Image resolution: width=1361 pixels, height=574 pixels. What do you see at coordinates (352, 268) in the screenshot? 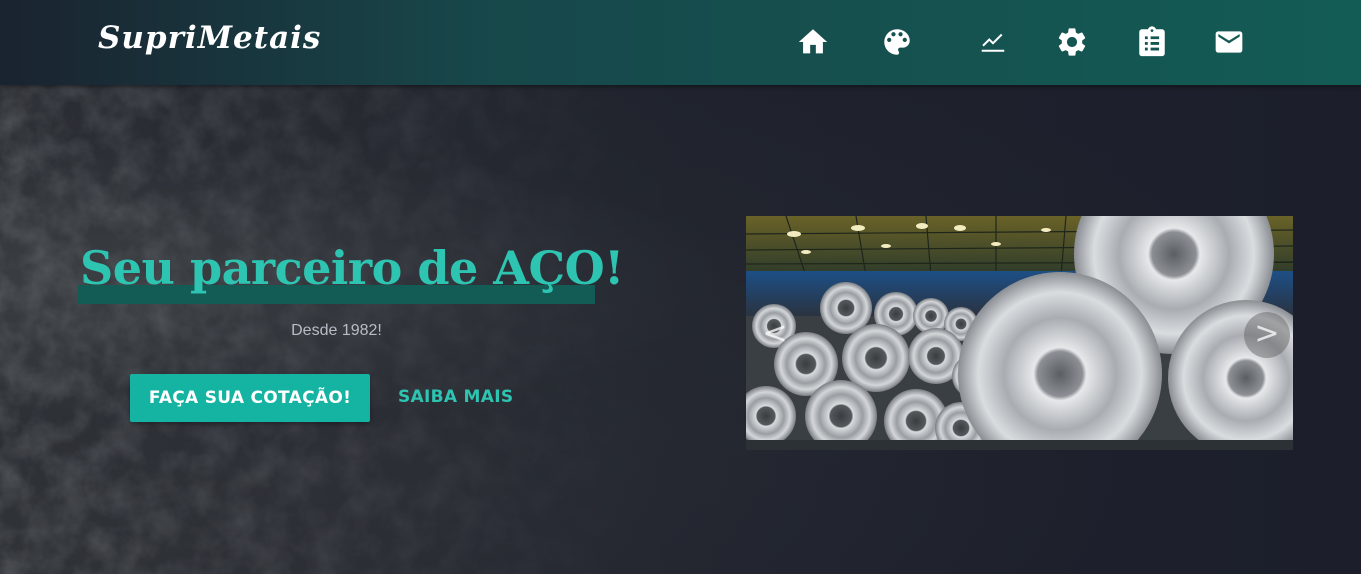
I see `hero-headline: Seu parceiro de AÇO!` at bounding box center [352, 268].